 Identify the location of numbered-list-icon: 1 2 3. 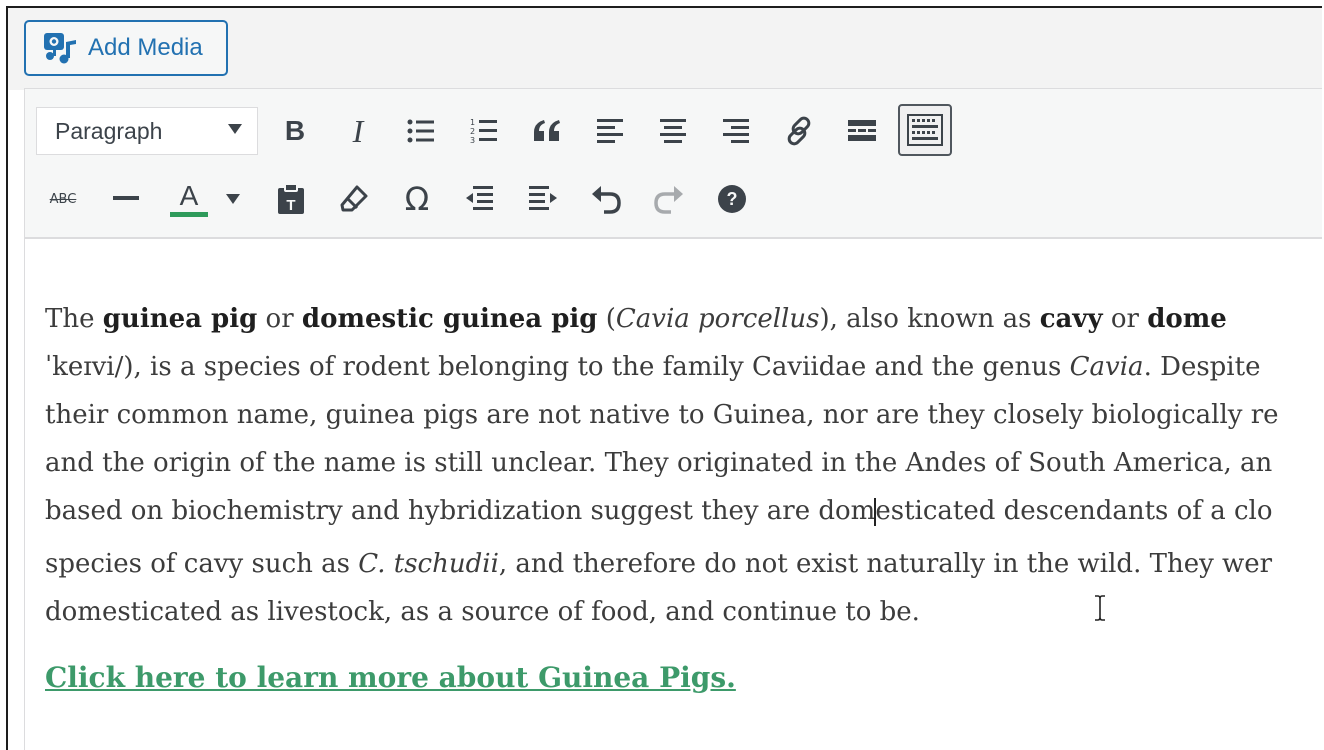
(483, 131).